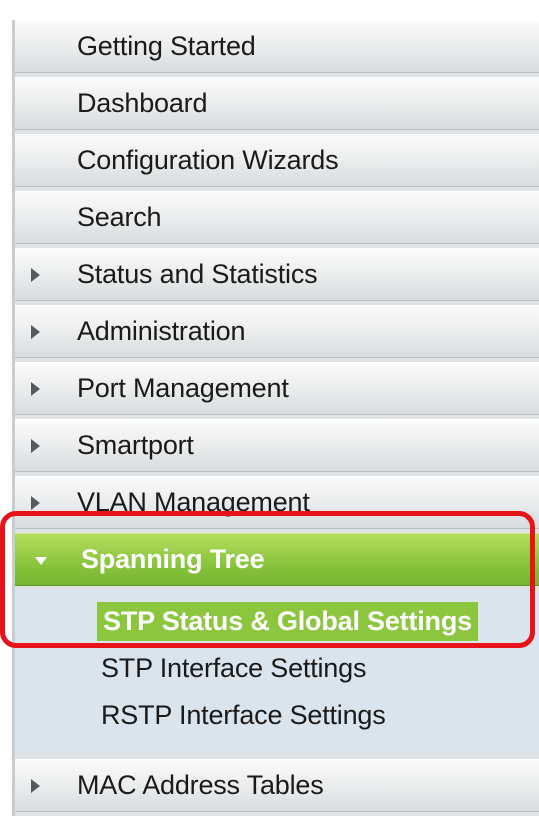 Image resolution: width=539 pixels, height=816 pixels. Describe the element at coordinates (243, 715) in the screenshot. I see `submenu-item-label: RSTP Interface Settings` at that location.